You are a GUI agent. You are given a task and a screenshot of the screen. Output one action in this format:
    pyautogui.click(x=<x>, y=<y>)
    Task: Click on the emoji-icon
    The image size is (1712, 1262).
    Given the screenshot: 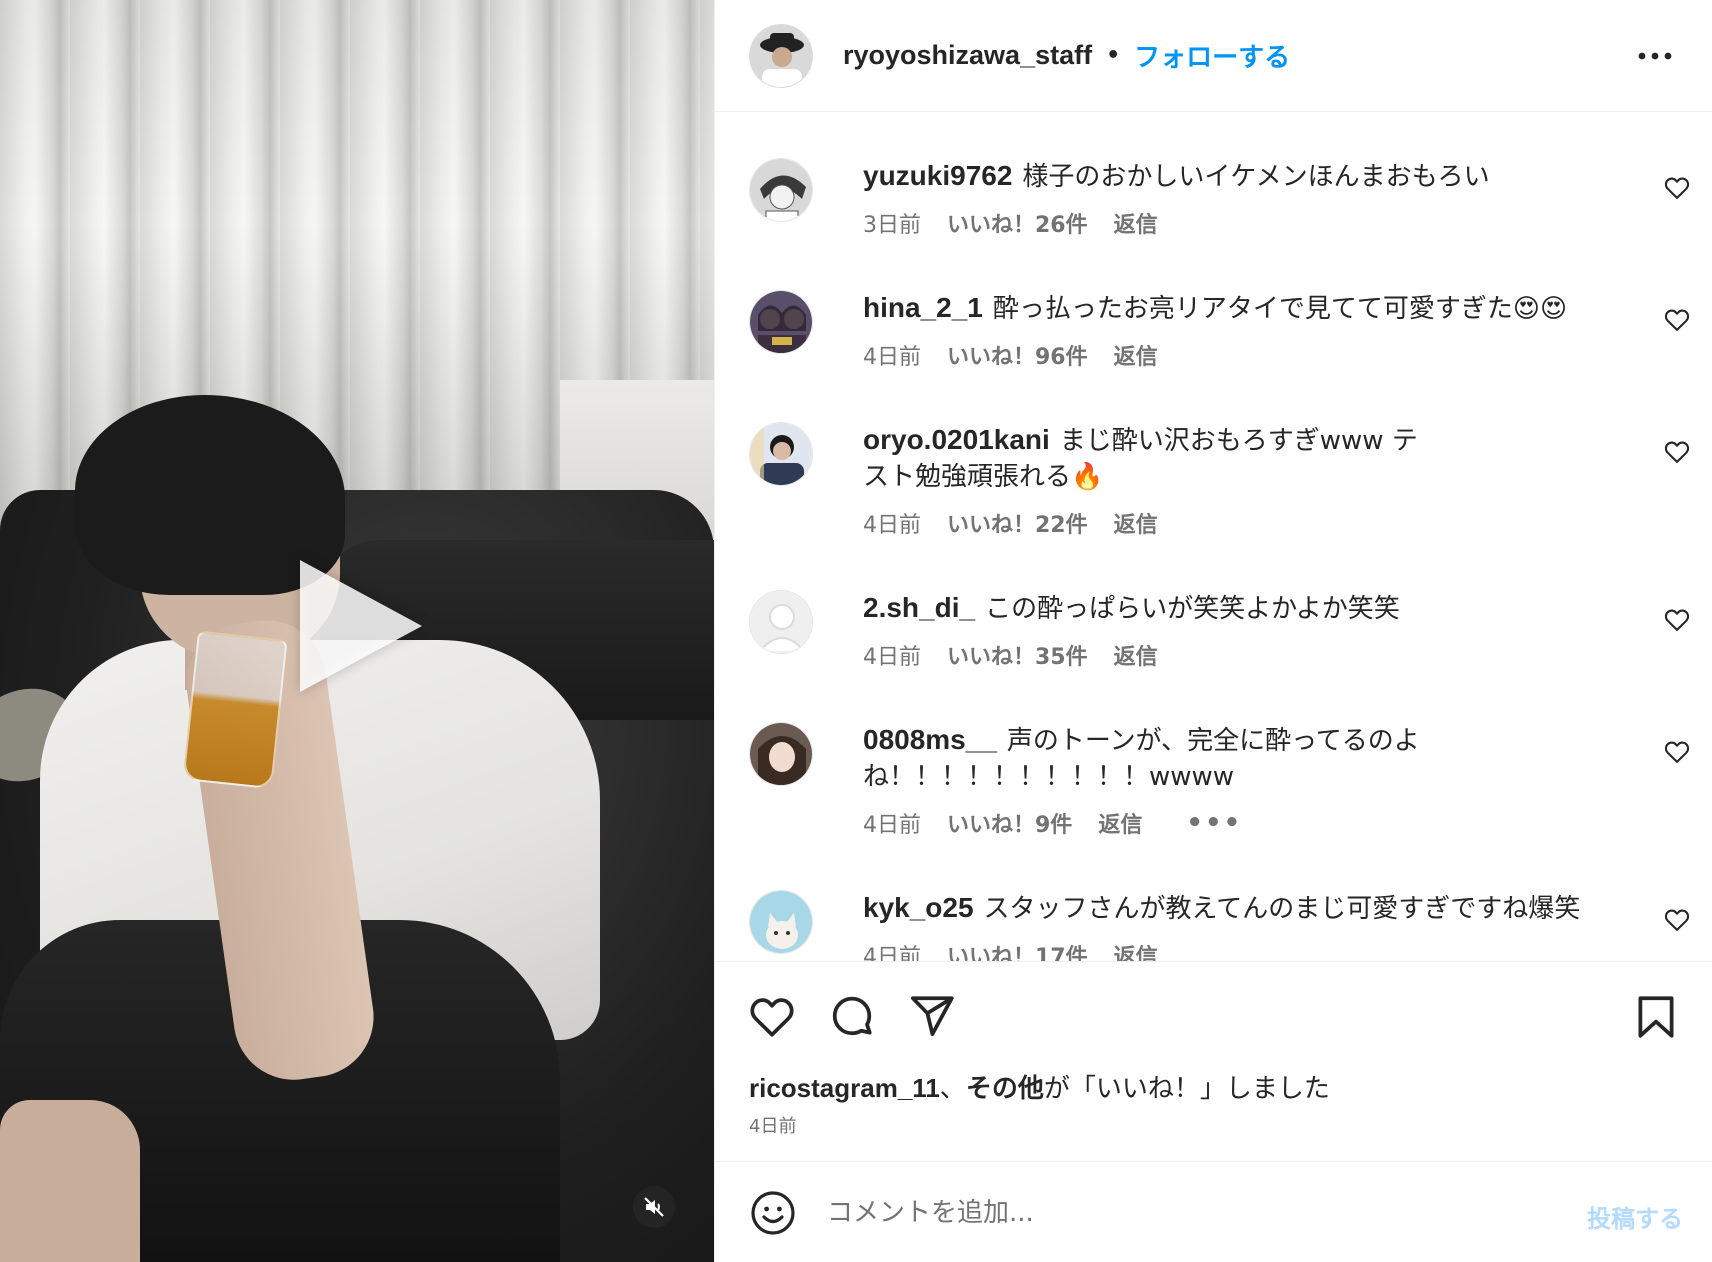 What is the action you would take?
    pyautogui.click(x=773, y=1213)
    